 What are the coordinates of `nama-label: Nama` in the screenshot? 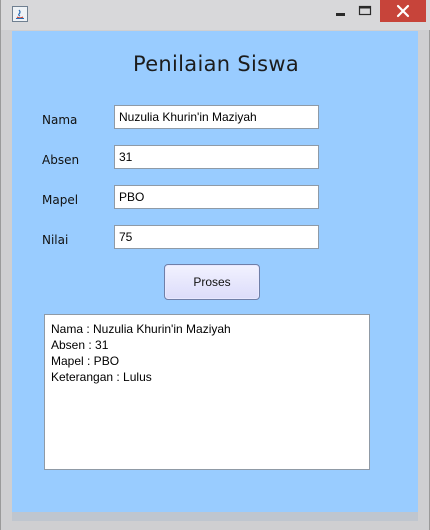 It's located at (60, 120).